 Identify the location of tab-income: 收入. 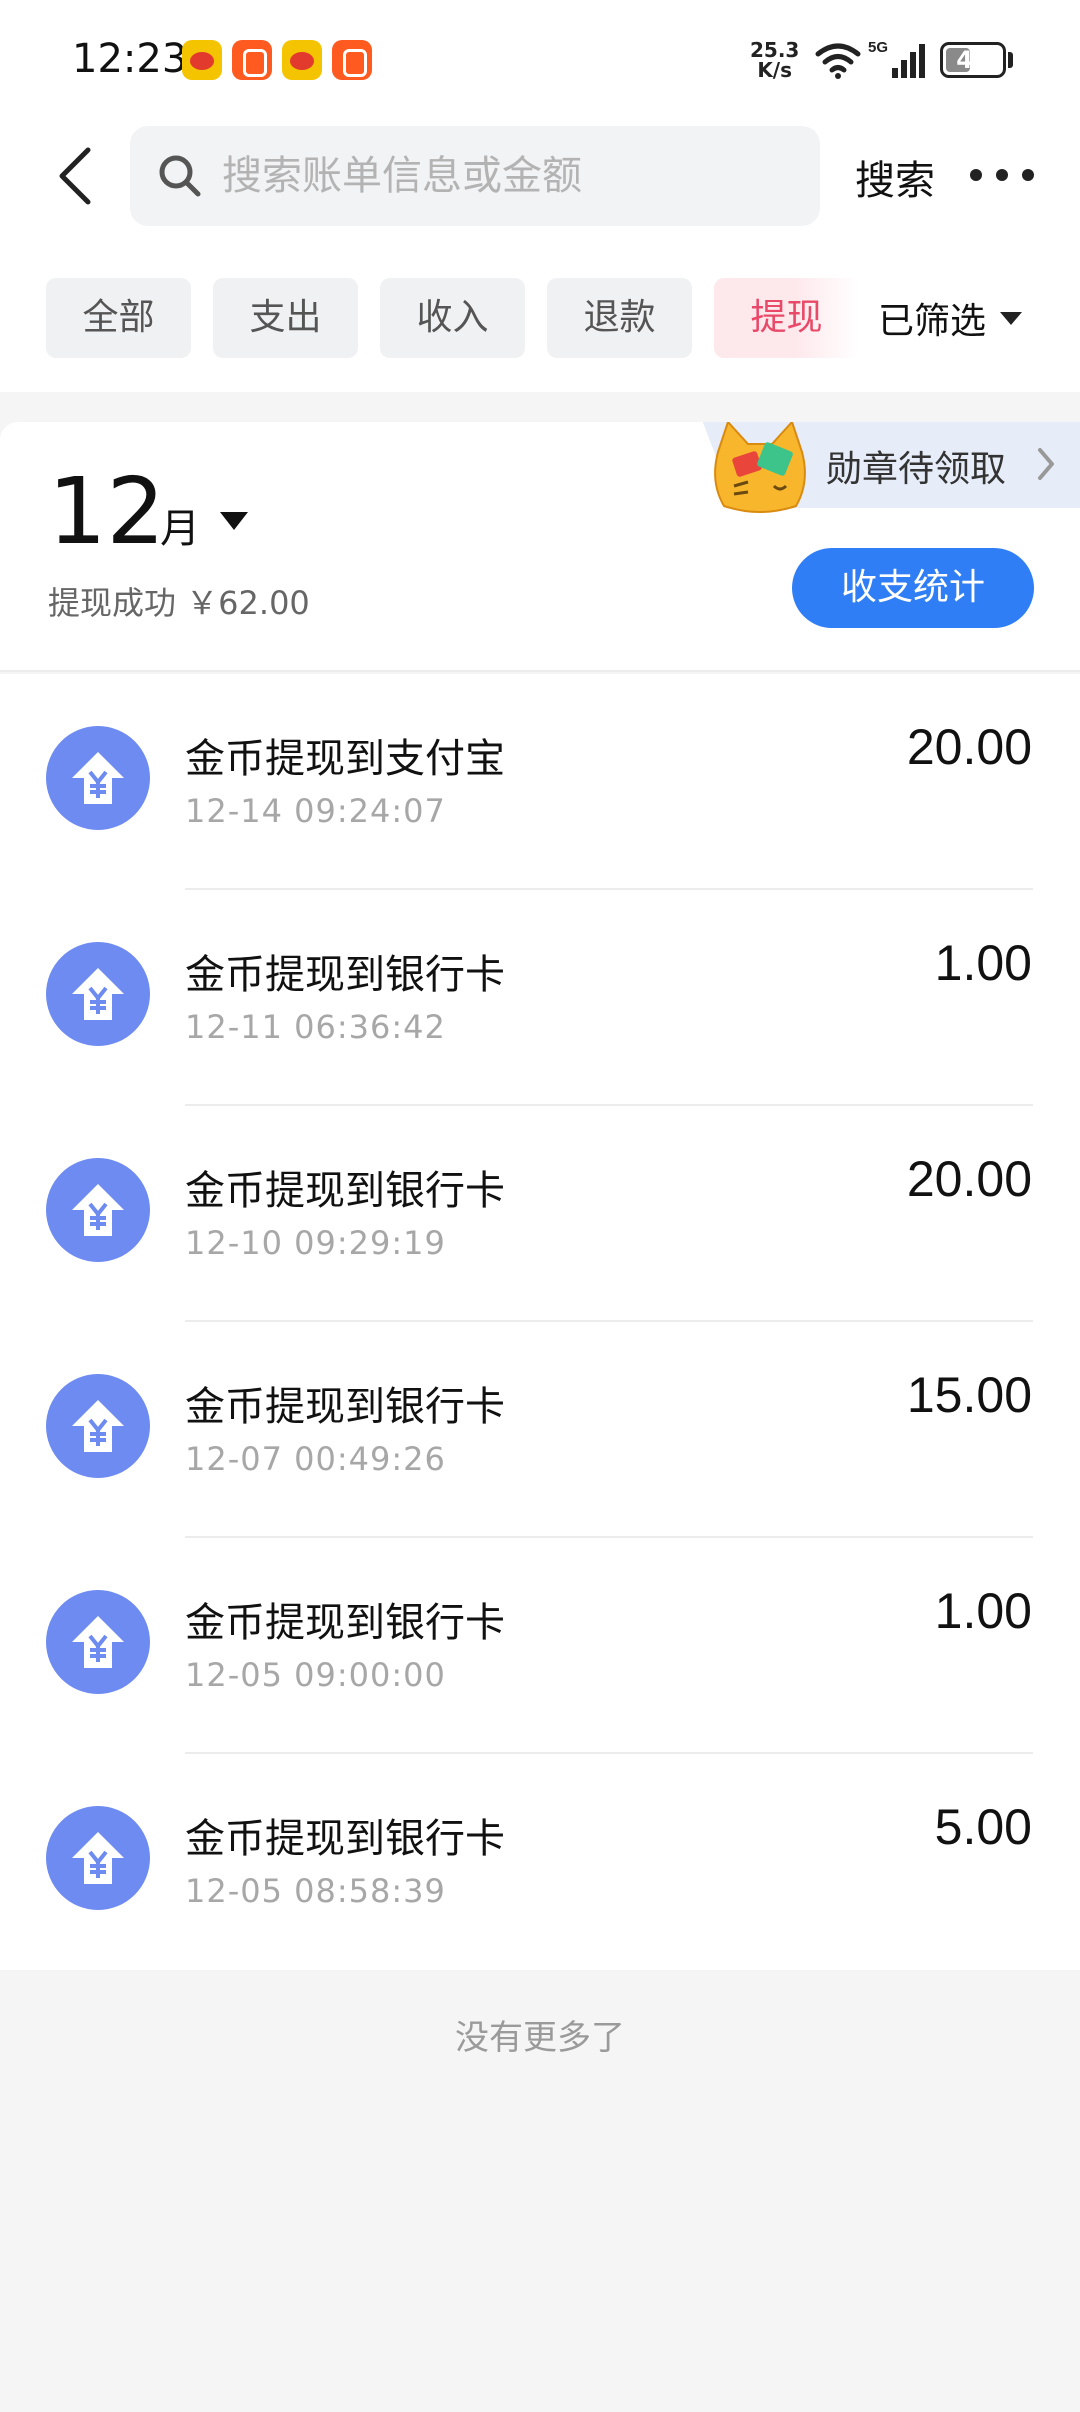
(452, 318).